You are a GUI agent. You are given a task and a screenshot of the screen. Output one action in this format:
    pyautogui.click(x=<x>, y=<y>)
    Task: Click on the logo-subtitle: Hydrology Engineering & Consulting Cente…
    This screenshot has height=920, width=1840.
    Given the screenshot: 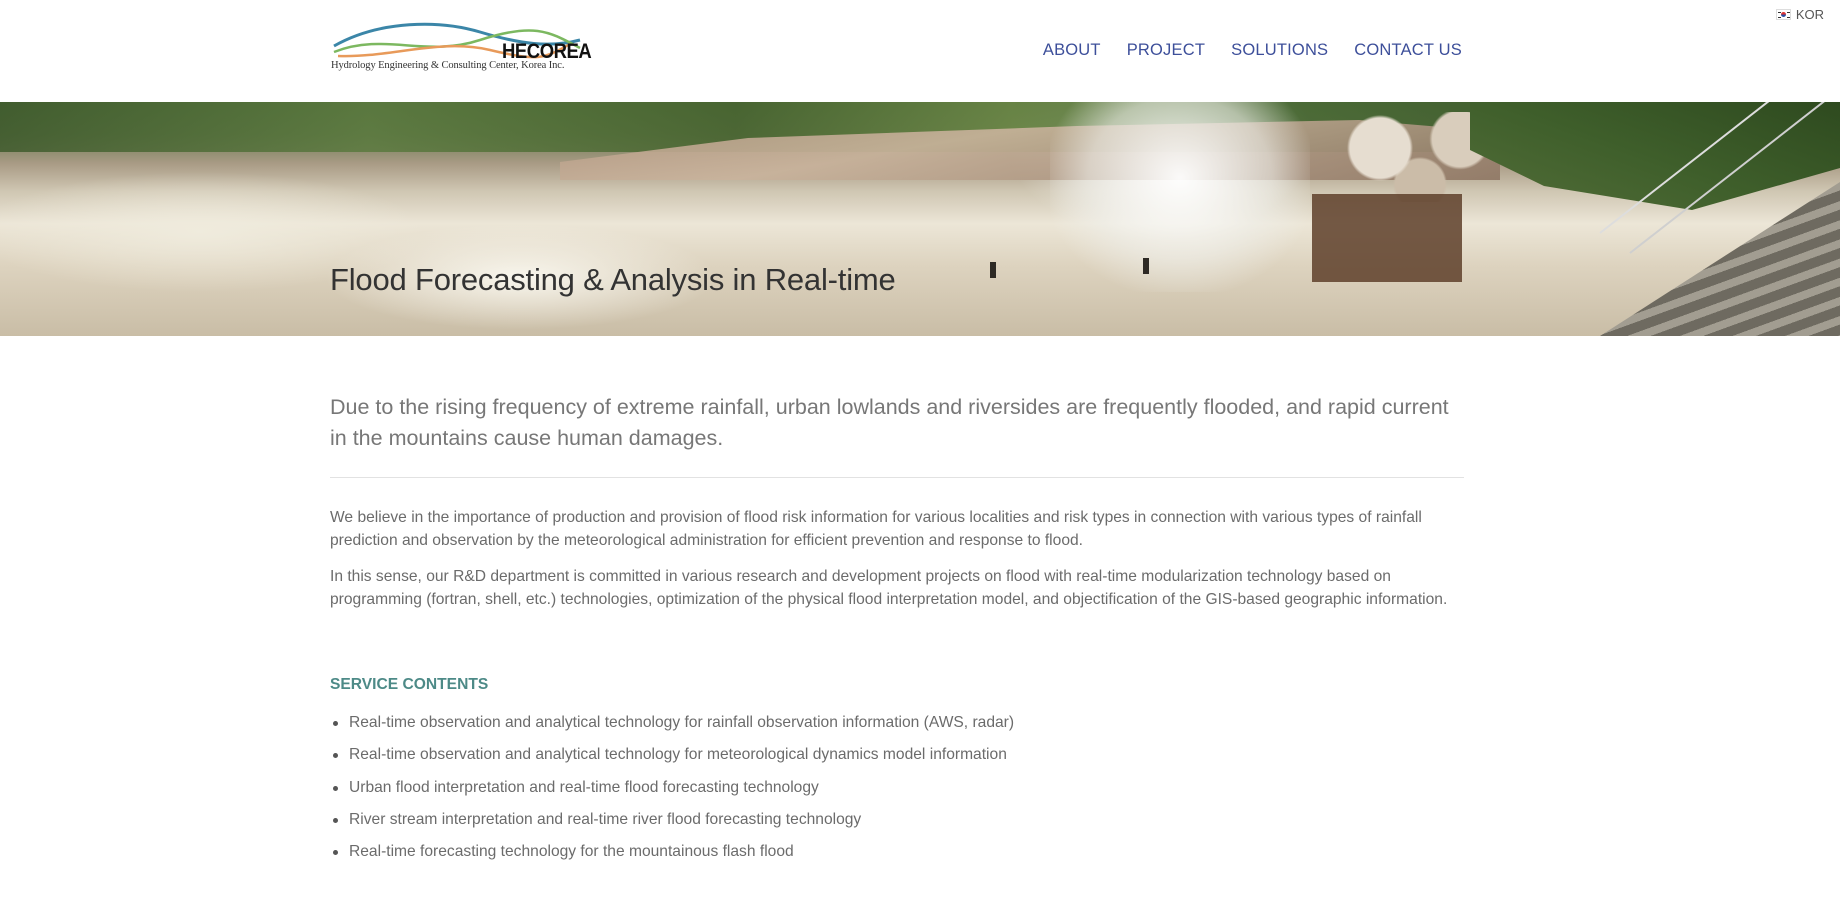 What is the action you would take?
    pyautogui.click(x=448, y=65)
    